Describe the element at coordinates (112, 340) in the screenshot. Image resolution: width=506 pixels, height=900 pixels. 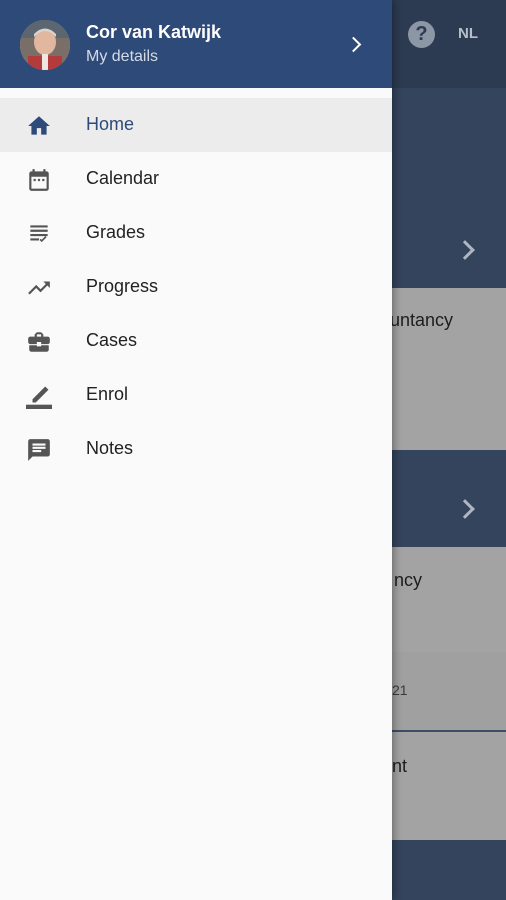
I see `menu-item-label: Cases` at that location.